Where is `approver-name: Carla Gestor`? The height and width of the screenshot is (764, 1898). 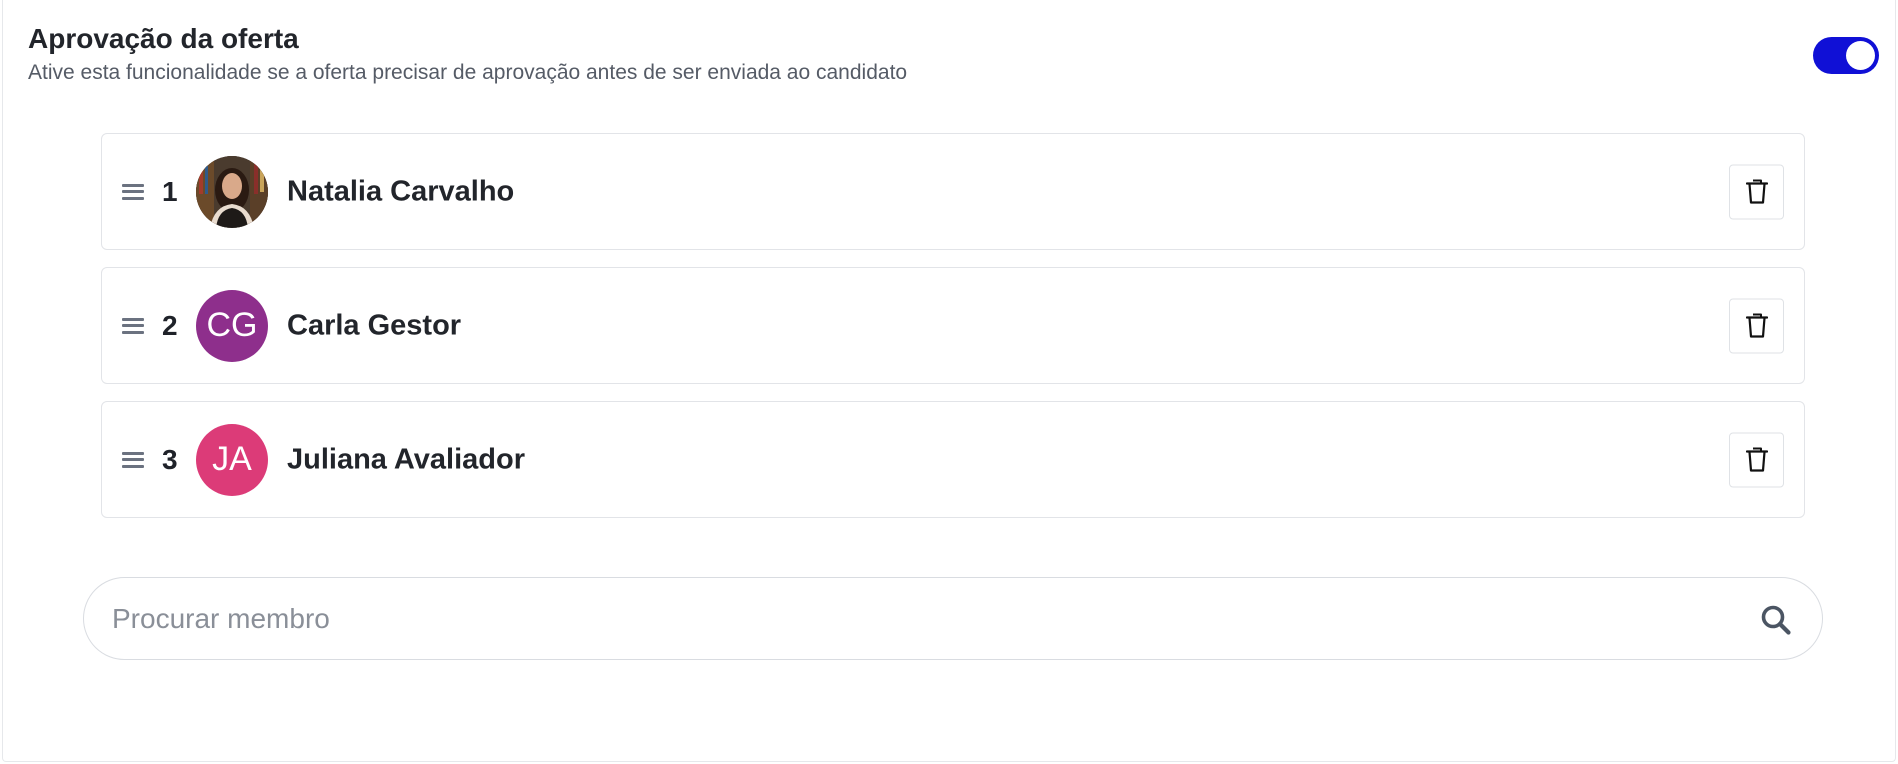
approver-name: Carla Gestor is located at coordinates (374, 325).